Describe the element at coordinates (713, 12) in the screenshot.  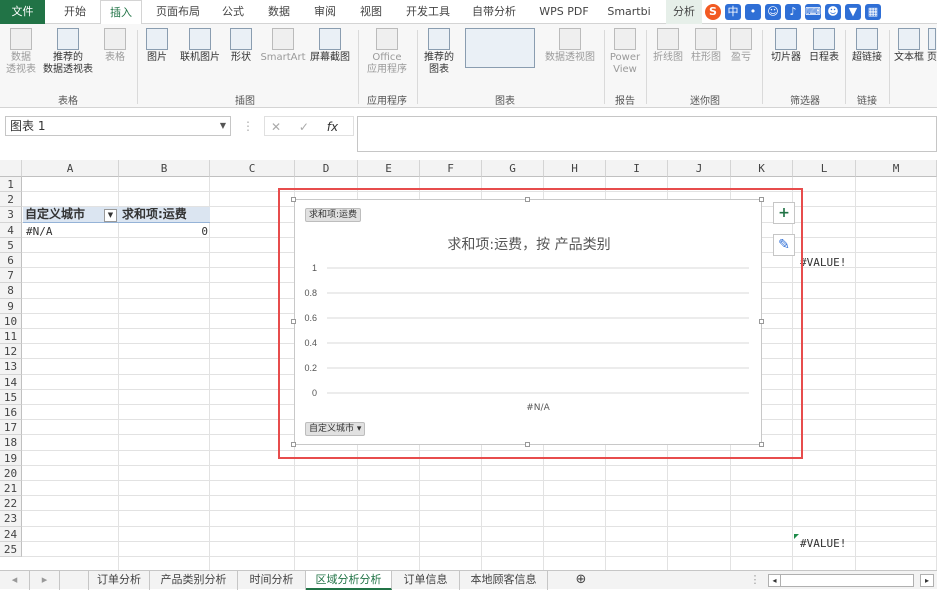
I see `sogou-logo-icon: S` at that location.